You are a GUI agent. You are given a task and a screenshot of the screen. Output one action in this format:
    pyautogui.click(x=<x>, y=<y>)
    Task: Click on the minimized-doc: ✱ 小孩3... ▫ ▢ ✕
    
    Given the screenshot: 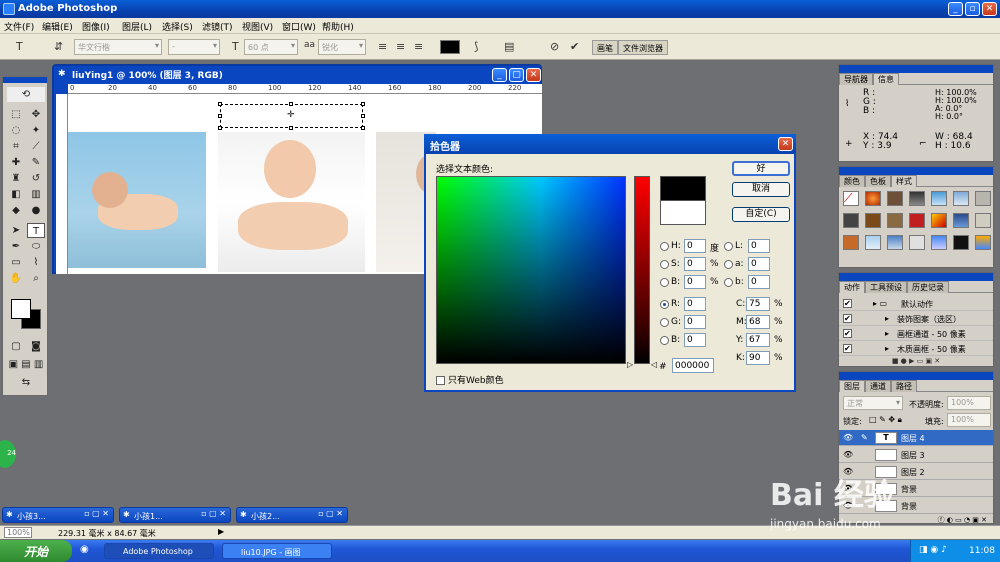 What is the action you would take?
    pyautogui.click(x=58, y=515)
    